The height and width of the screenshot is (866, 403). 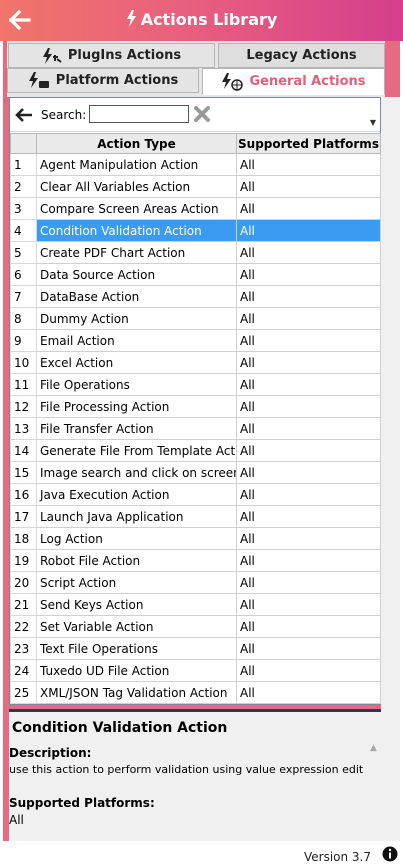 I want to click on table-row: 14 Generate File From Template Action All, so click(x=195, y=450).